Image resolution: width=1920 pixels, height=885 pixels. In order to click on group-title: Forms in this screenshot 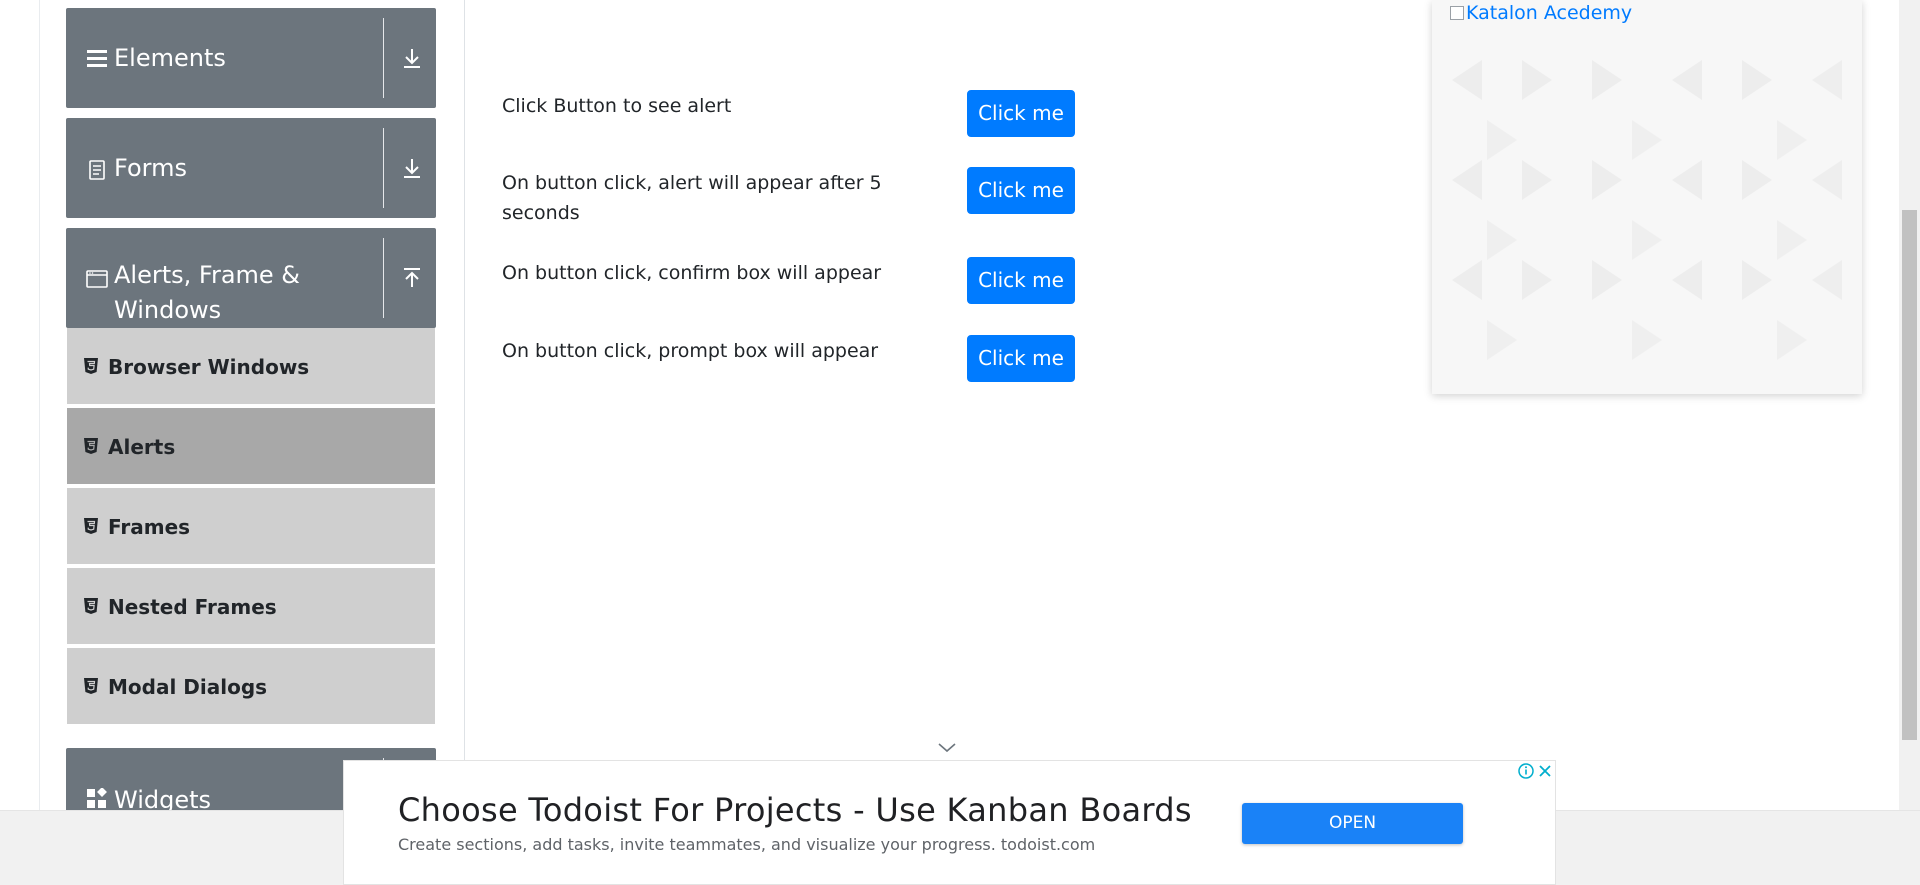, I will do `click(150, 168)`.